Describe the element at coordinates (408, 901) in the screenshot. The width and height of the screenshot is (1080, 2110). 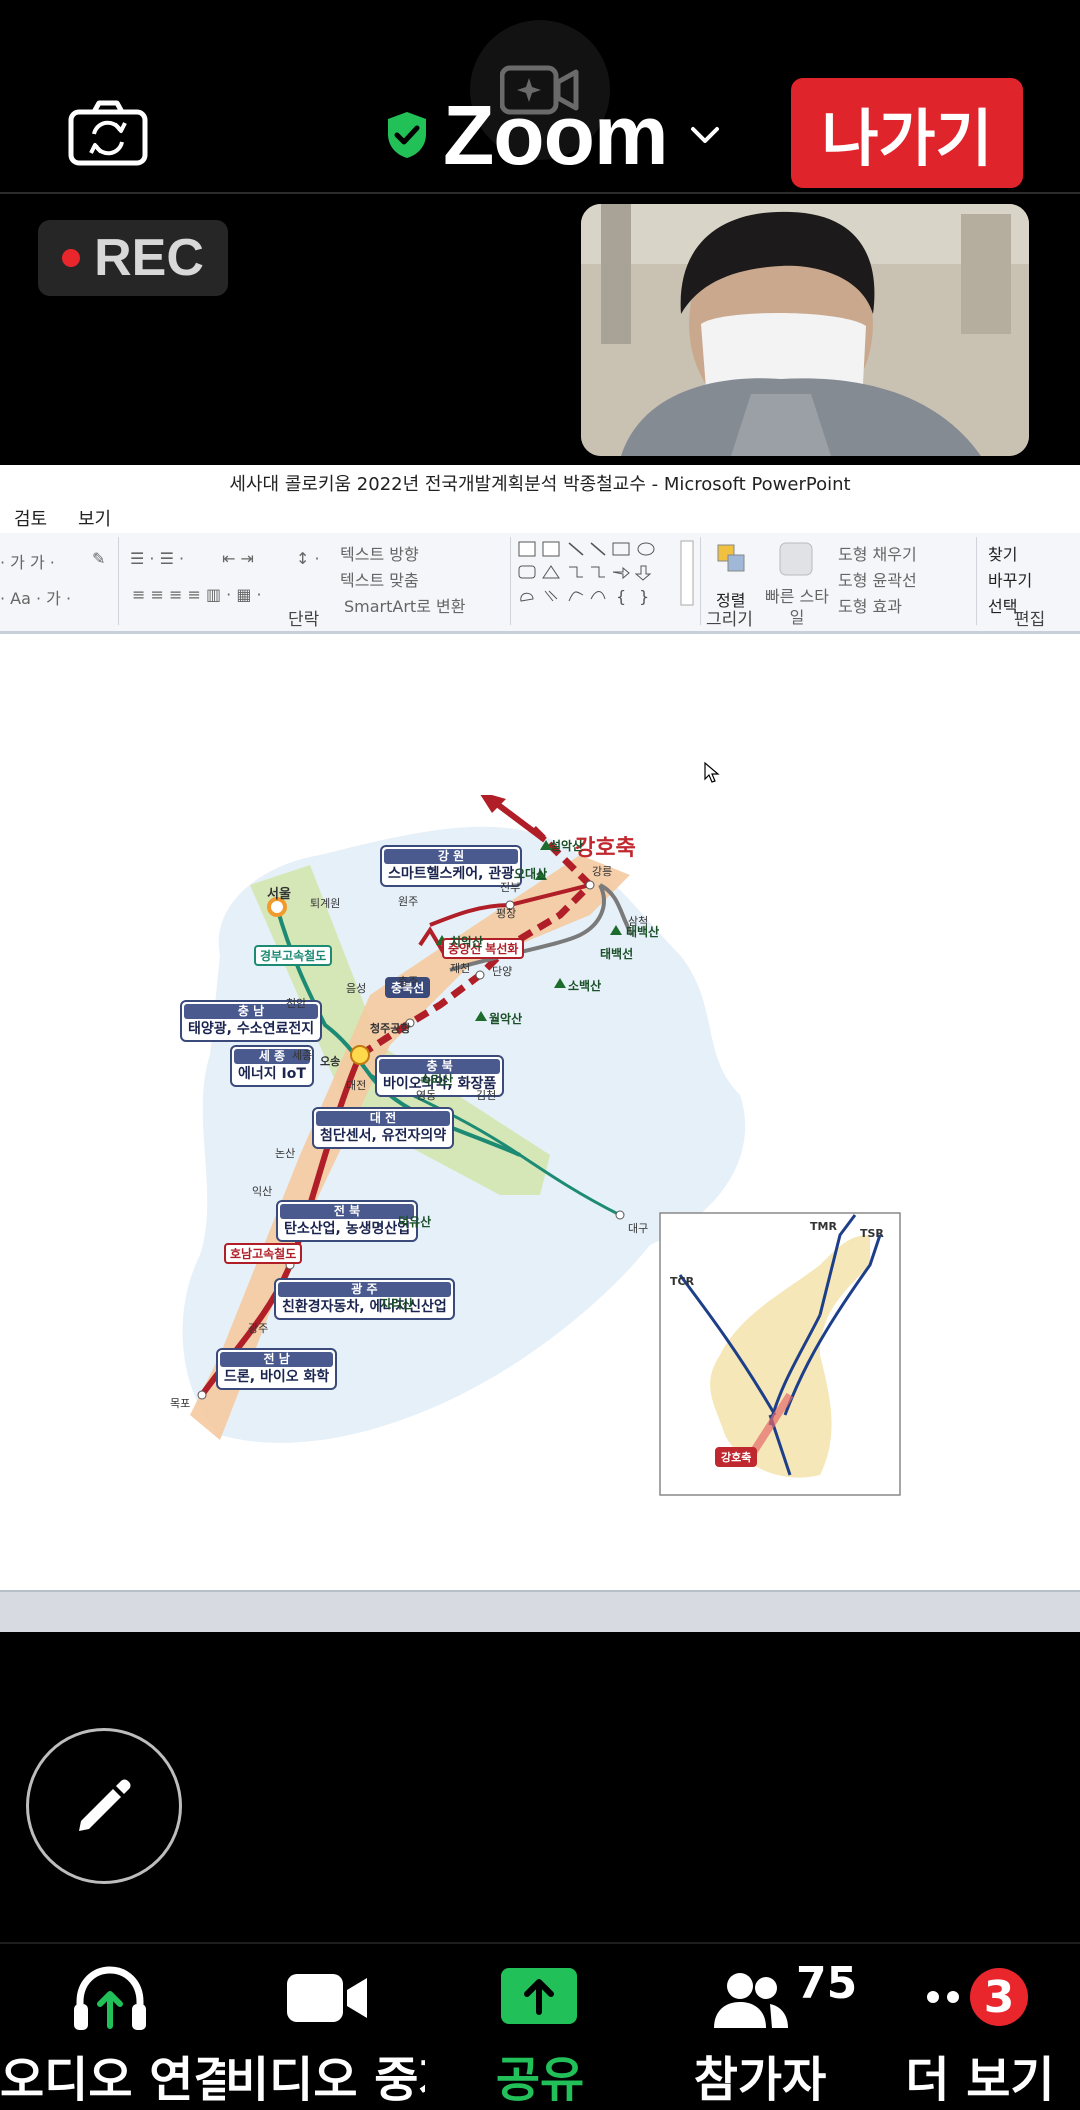
I see `place-wonju: 원주` at that location.